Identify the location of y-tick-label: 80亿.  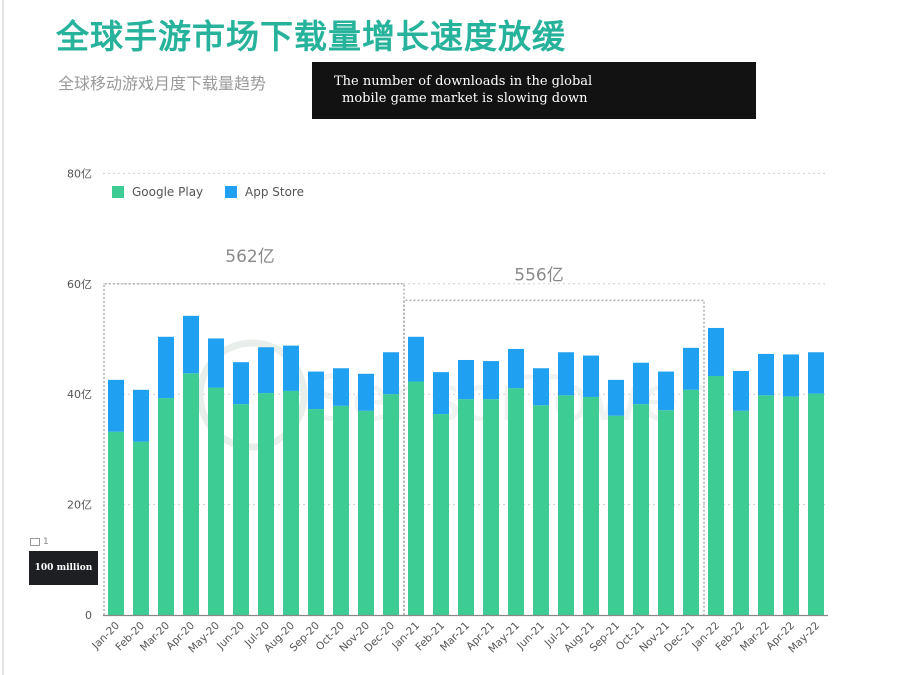
(79, 173).